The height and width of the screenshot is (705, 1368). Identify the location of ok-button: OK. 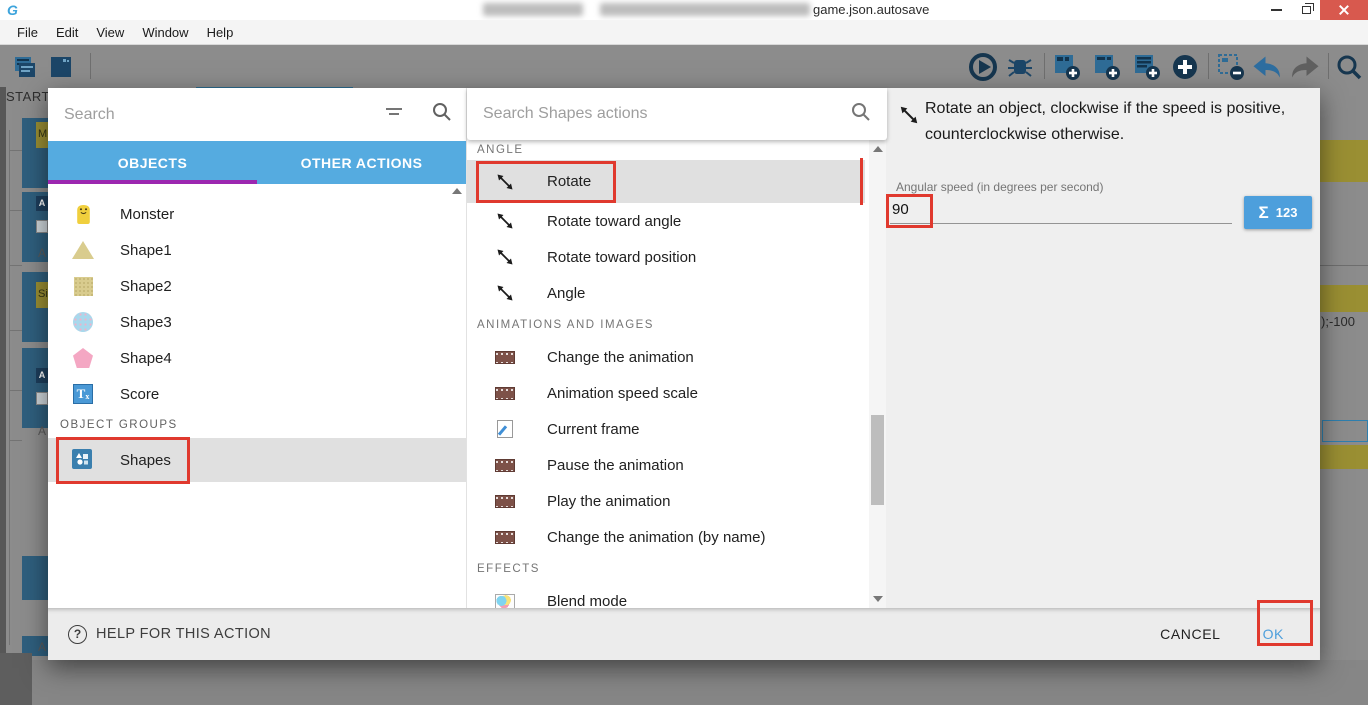
(1273, 634).